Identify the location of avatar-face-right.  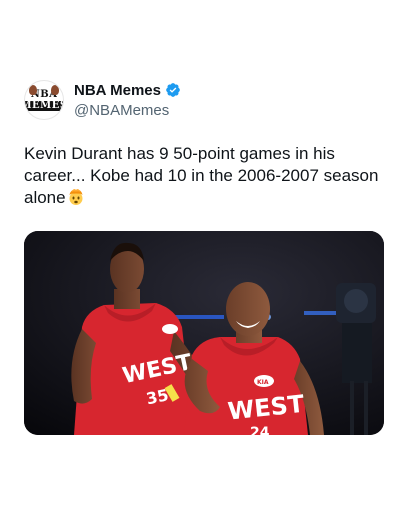
(55, 90).